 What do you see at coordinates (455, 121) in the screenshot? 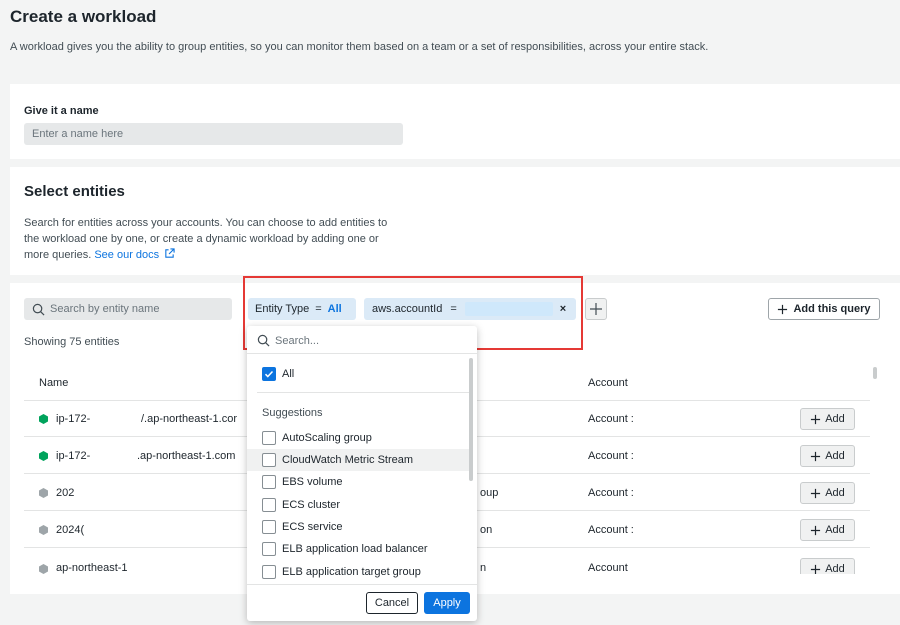
I see `name-card: Give it a name` at bounding box center [455, 121].